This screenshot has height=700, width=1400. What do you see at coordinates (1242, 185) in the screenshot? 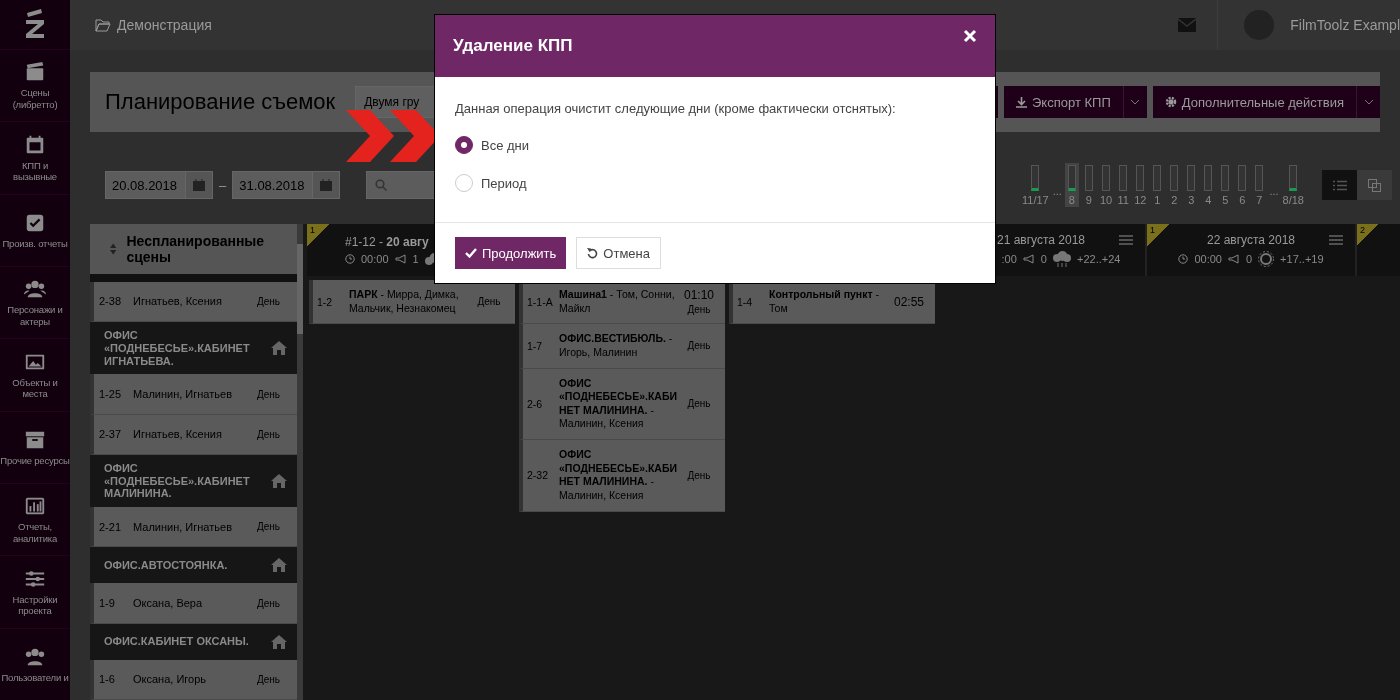
I see `day-selector: 6` at bounding box center [1242, 185].